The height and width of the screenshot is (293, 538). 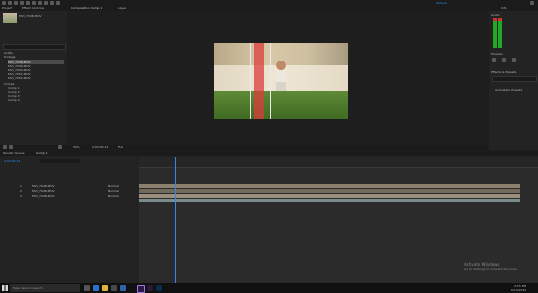 What do you see at coordinates (278, 8) in the screenshot?
I see `composition-panel-header: Composition Comp 1 Layer` at bounding box center [278, 8].